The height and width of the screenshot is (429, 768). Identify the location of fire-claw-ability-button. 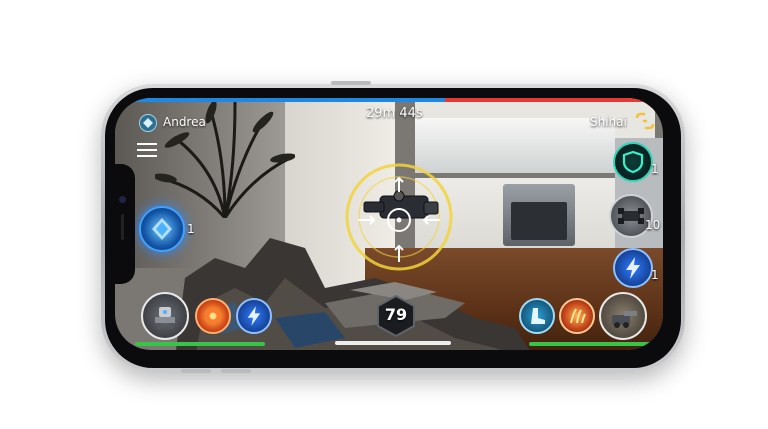
(577, 316).